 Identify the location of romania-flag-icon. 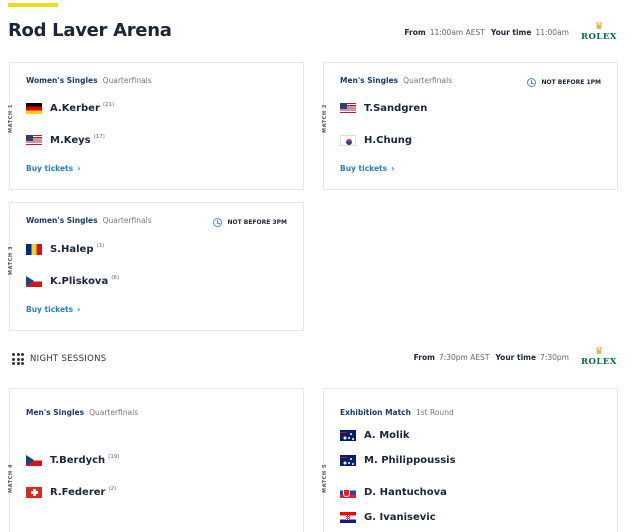
(34, 249).